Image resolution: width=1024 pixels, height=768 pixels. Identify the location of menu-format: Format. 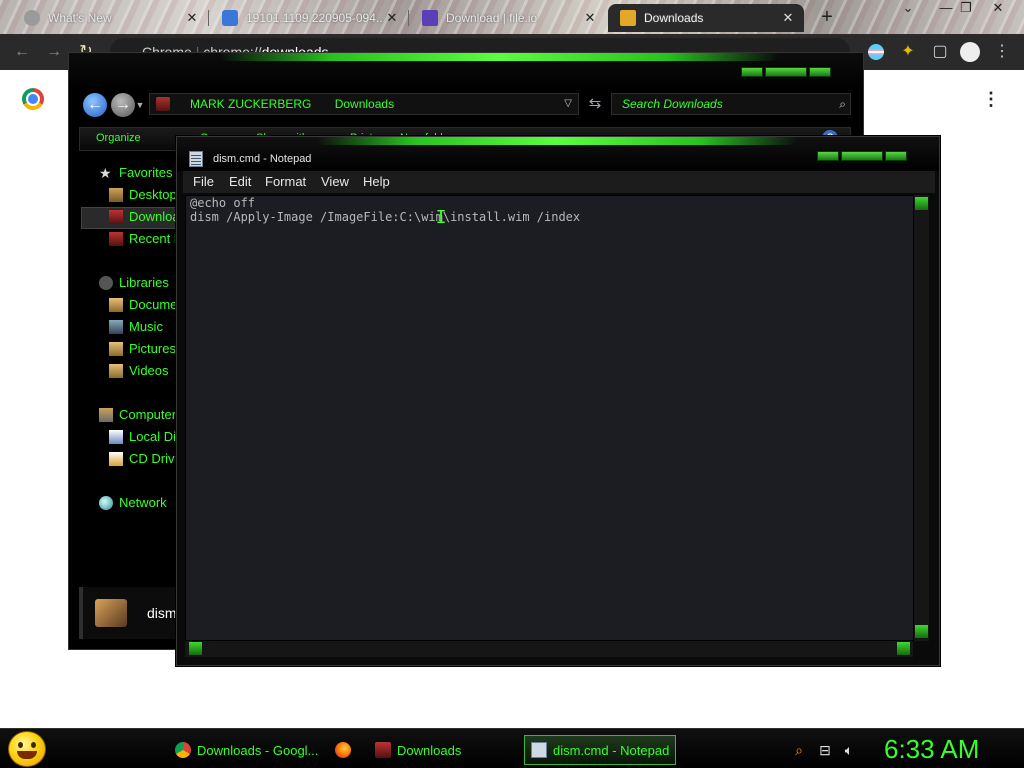
(285, 181).